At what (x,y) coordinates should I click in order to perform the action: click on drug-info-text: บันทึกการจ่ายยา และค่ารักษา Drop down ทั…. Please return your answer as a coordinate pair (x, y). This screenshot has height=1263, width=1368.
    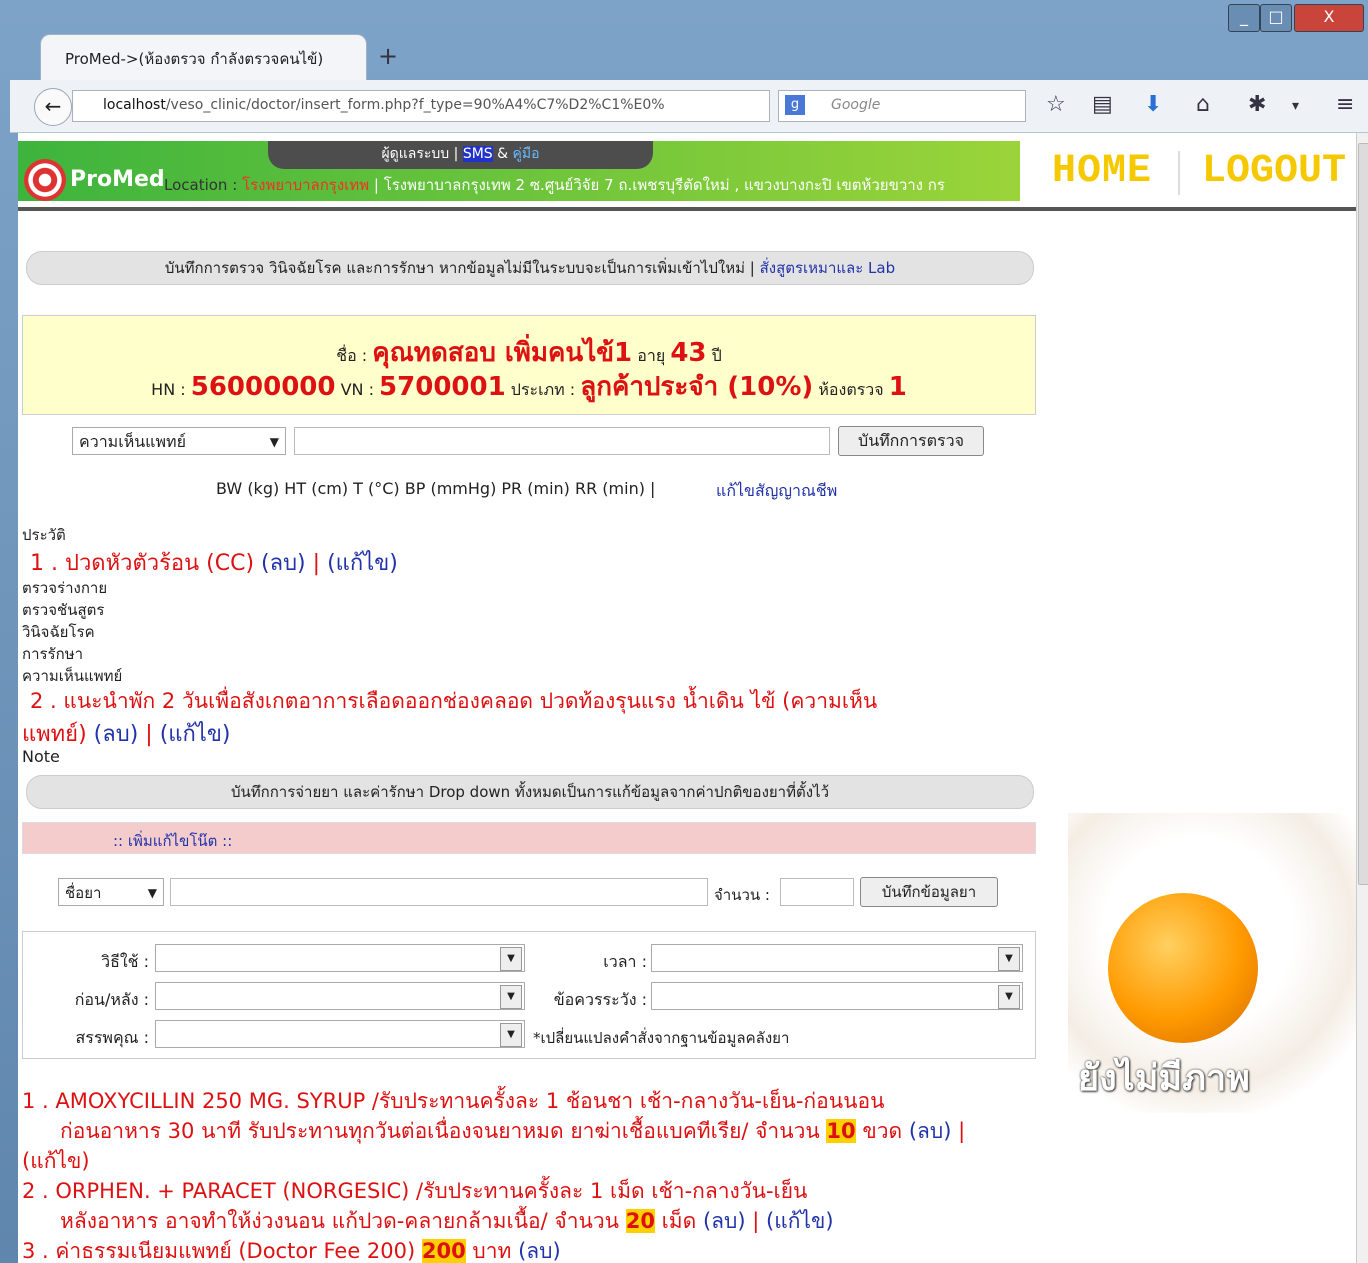
    Looking at the image, I should click on (530, 792).